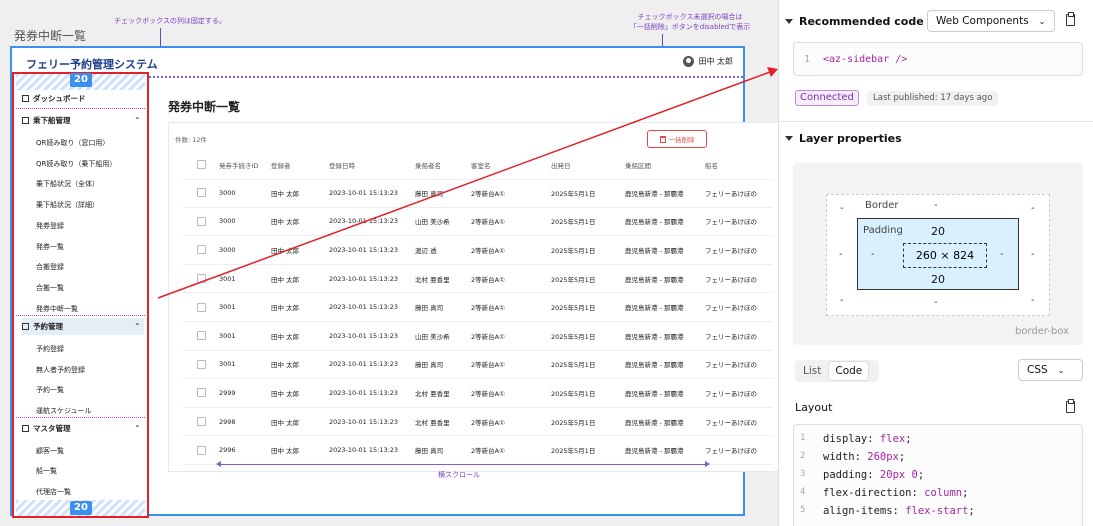  What do you see at coordinates (845, 475) in the screenshot?
I see `css-property: padding` at bounding box center [845, 475].